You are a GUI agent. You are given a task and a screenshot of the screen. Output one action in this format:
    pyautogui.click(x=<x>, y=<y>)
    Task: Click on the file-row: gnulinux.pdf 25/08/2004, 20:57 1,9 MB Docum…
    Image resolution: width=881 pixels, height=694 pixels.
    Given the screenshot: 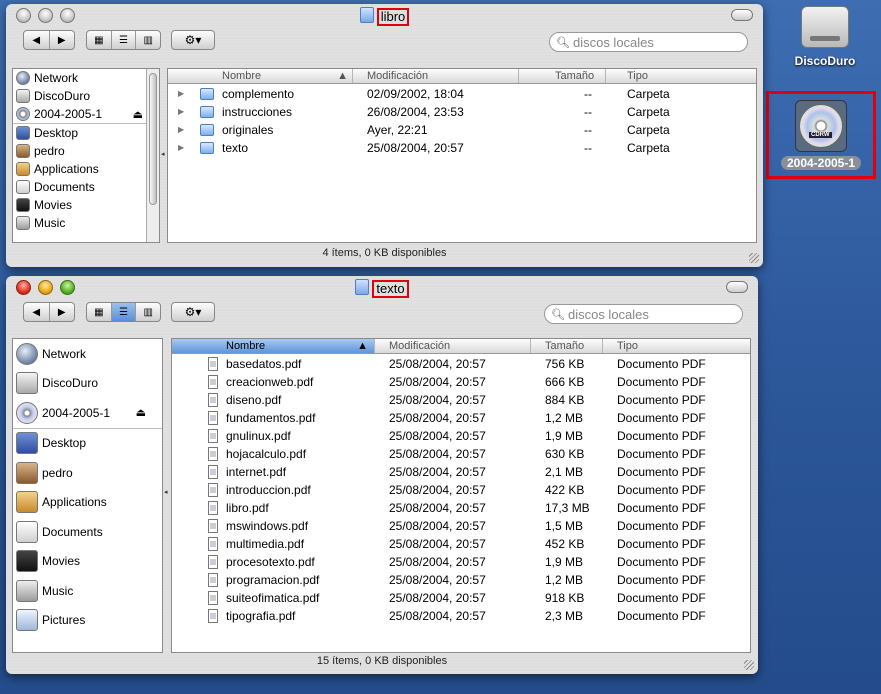 What is the action you would take?
    pyautogui.click(x=461, y=436)
    